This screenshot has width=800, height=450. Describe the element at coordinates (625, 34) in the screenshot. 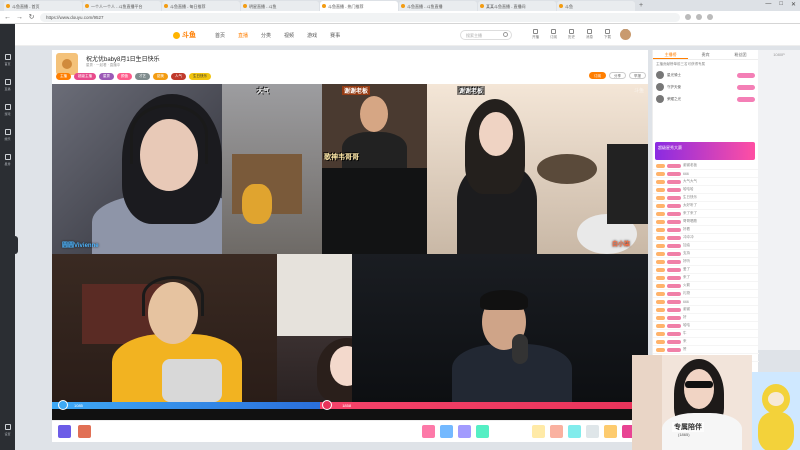

I see `user-avatar` at that location.